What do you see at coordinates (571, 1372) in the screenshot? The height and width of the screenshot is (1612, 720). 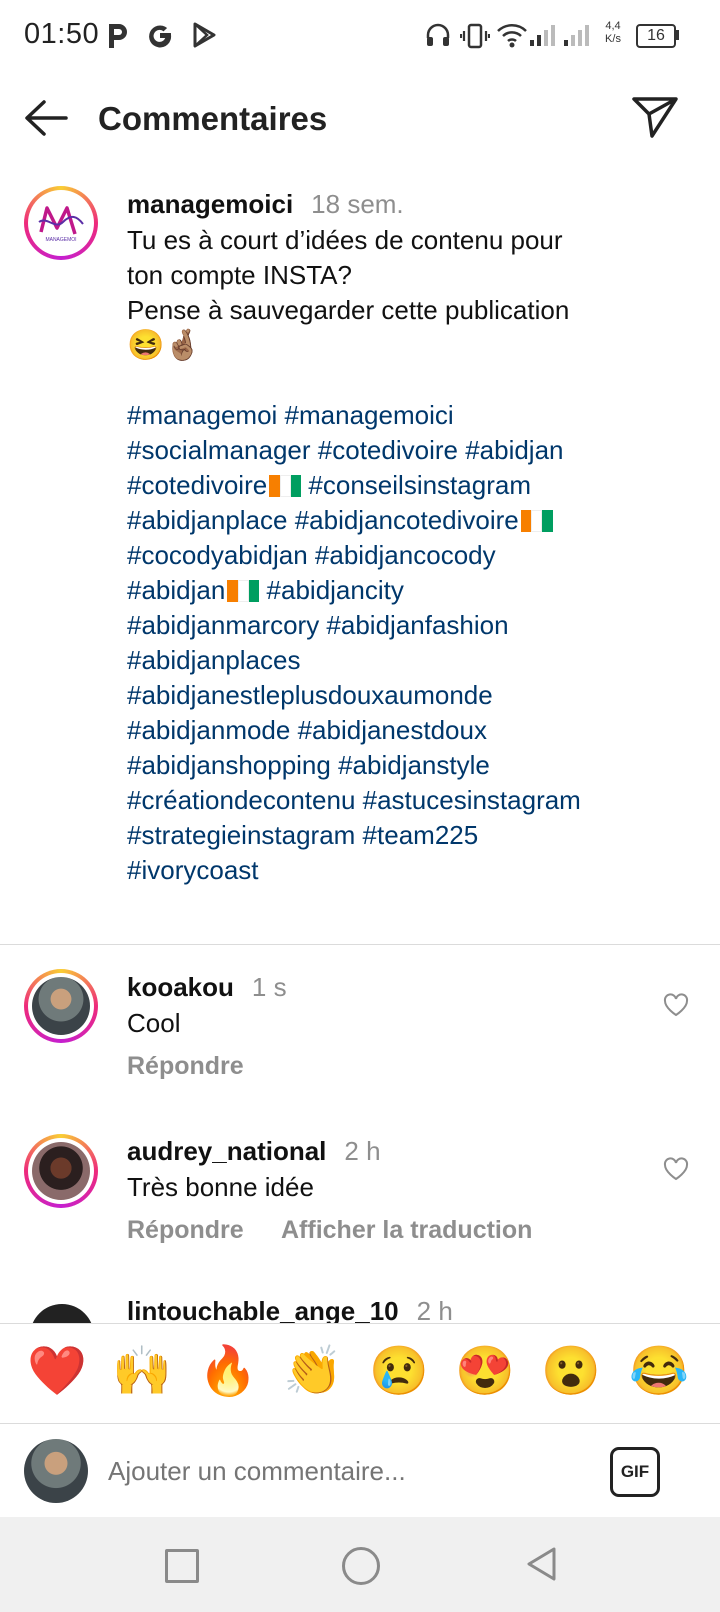 I see `emoji-surprised: 😮` at bounding box center [571, 1372].